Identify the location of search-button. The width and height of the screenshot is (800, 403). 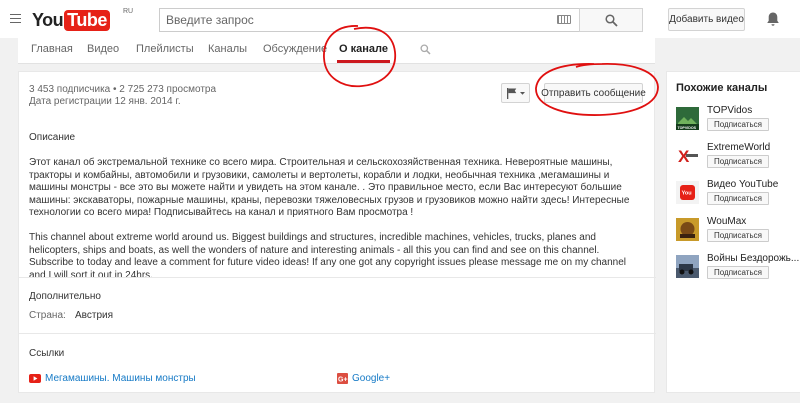
(611, 20).